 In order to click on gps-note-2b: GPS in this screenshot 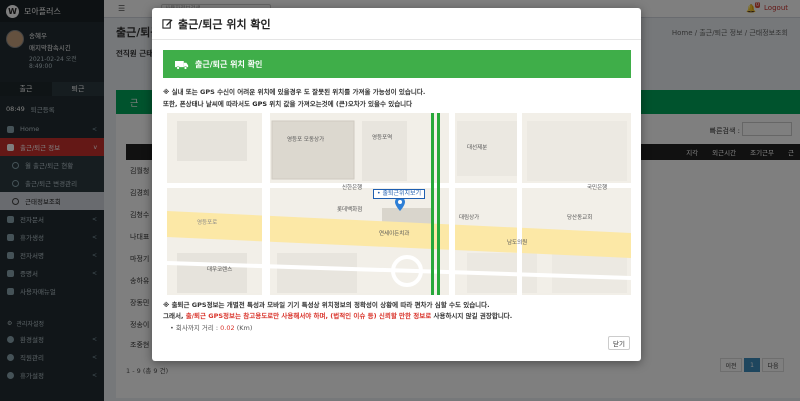, I will do `click(260, 104)`.